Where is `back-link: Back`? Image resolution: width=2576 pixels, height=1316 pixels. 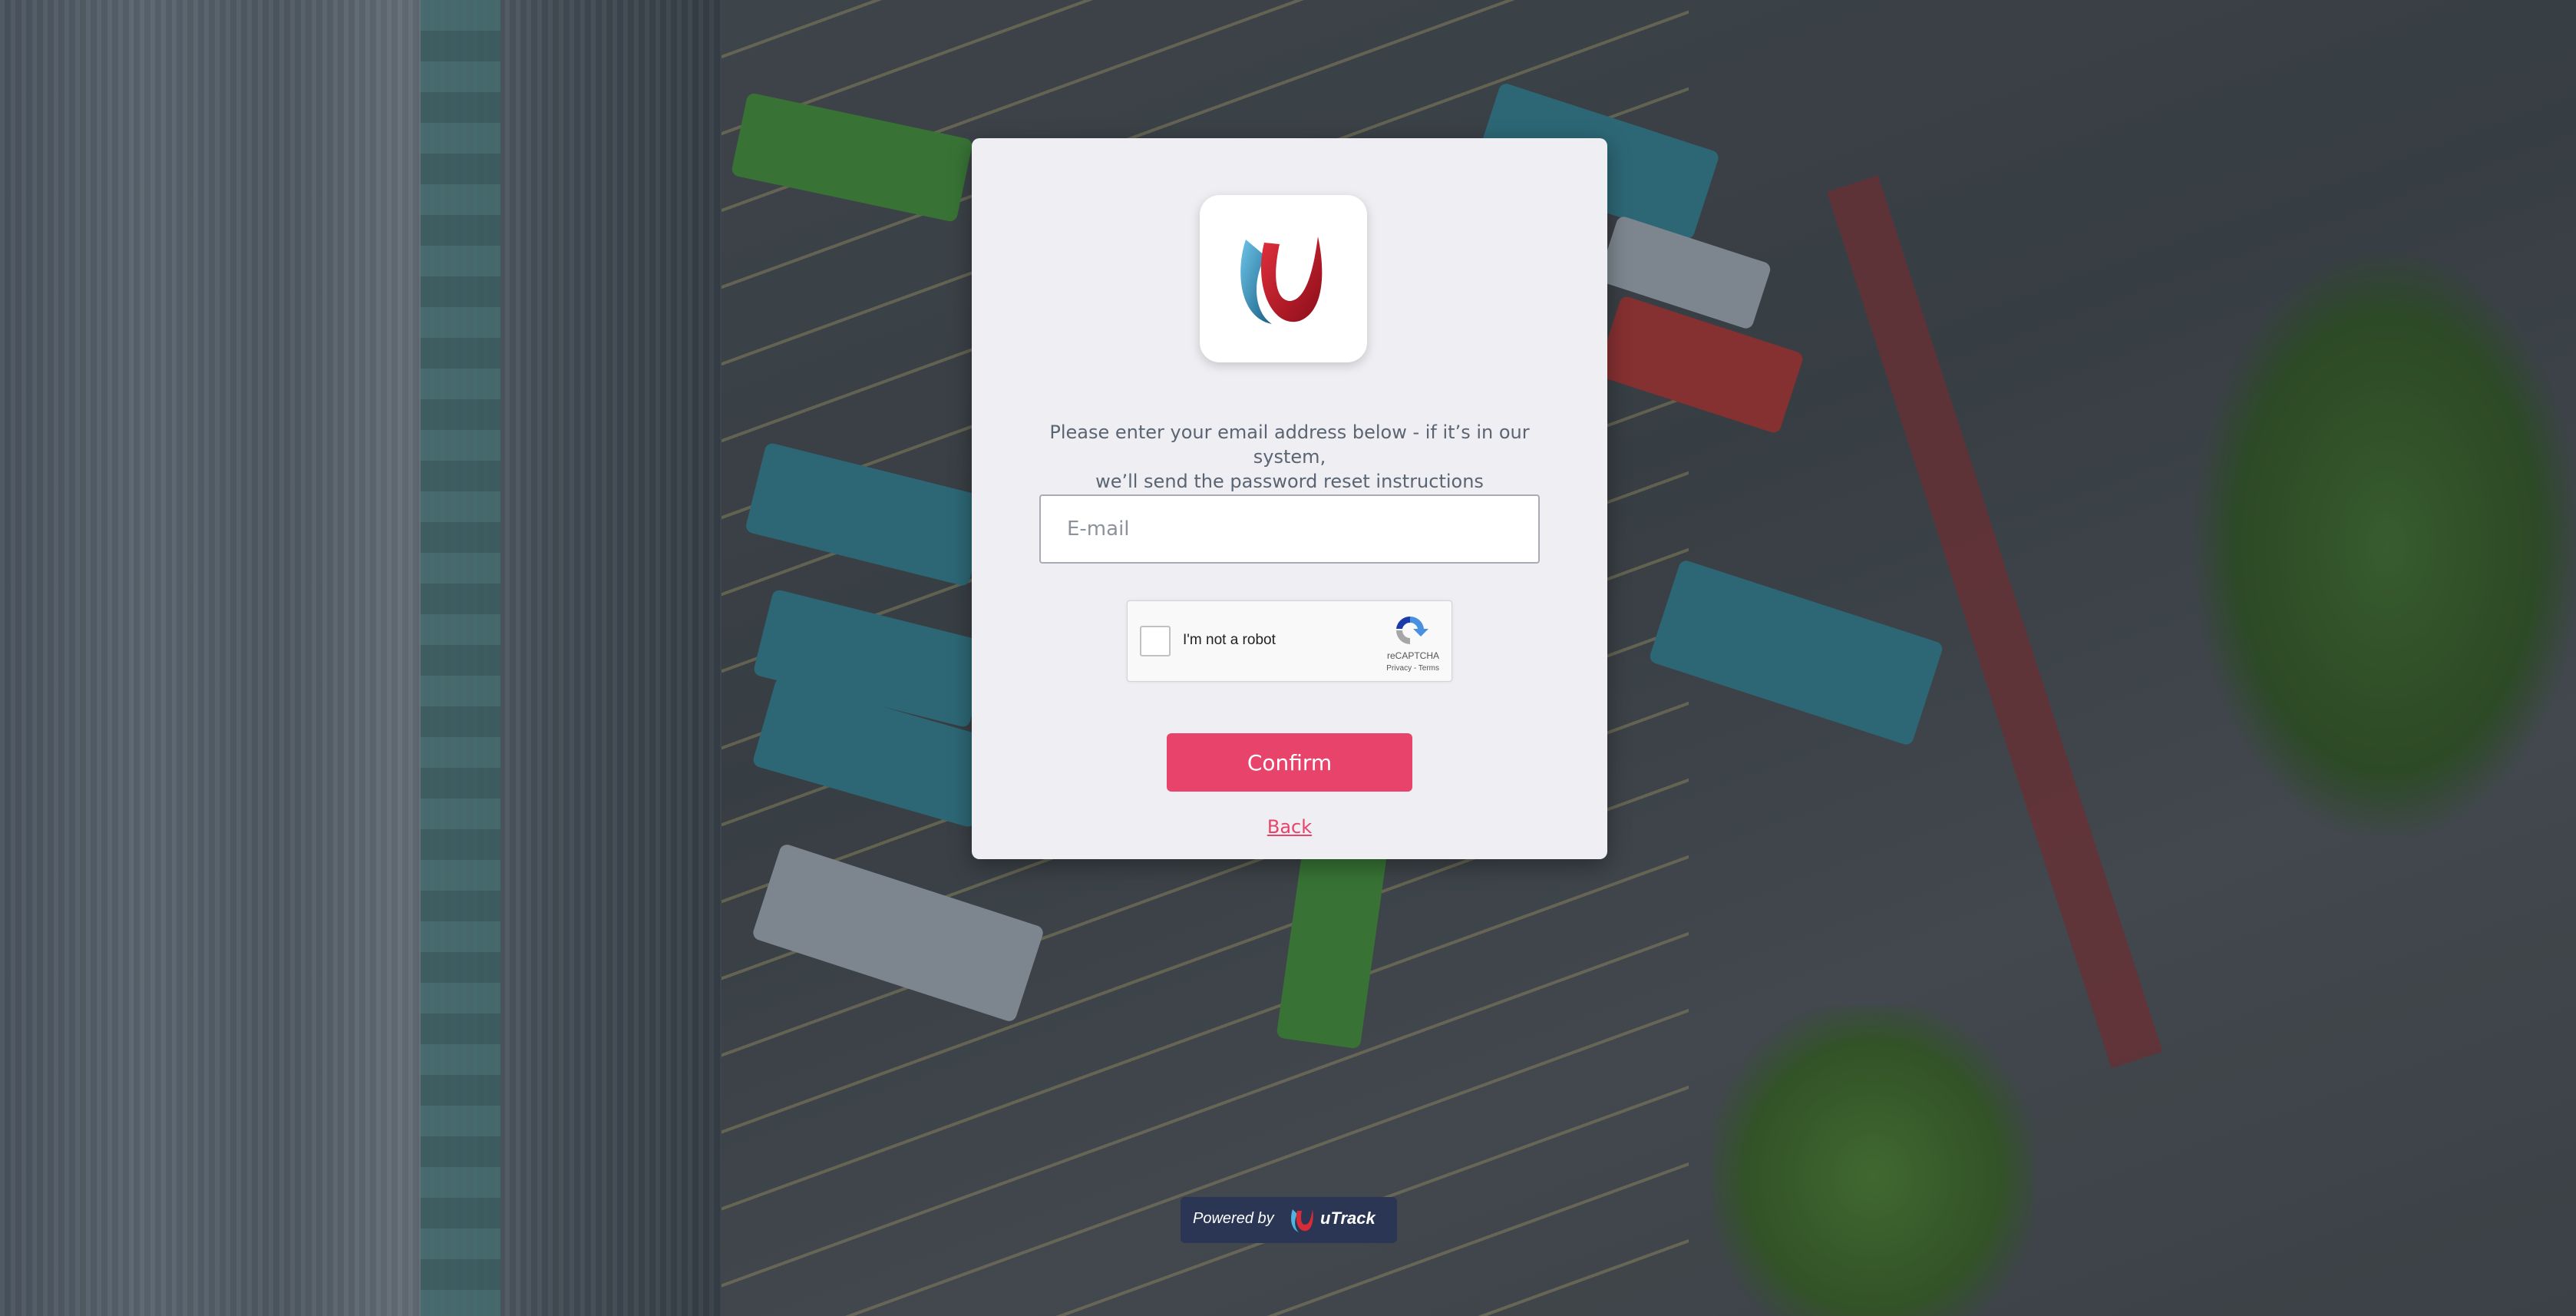
back-link: Back is located at coordinates (1289, 827).